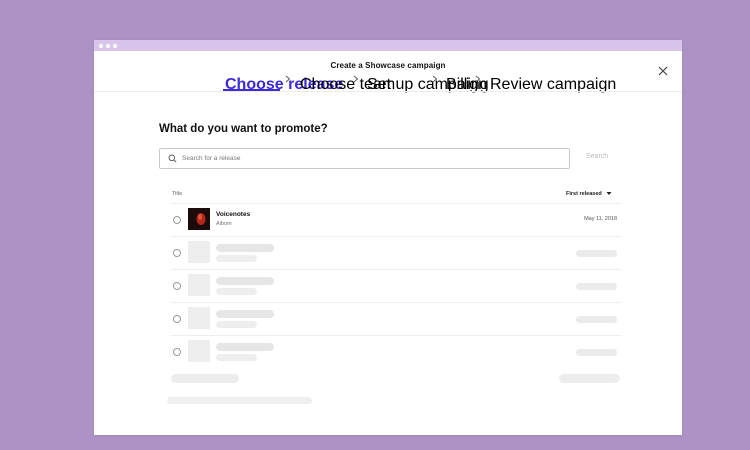 This screenshot has height=450, width=750. What do you see at coordinates (224, 224) in the screenshot?
I see `release-type: Album` at bounding box center [224, 224].